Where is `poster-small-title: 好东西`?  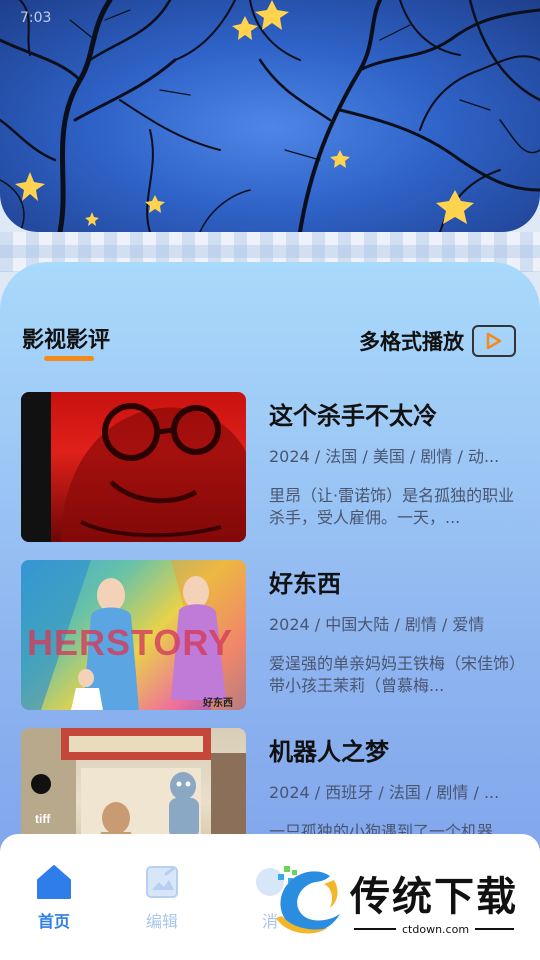 poster-small-title: 好东西 is located at coordinates (218, 703).